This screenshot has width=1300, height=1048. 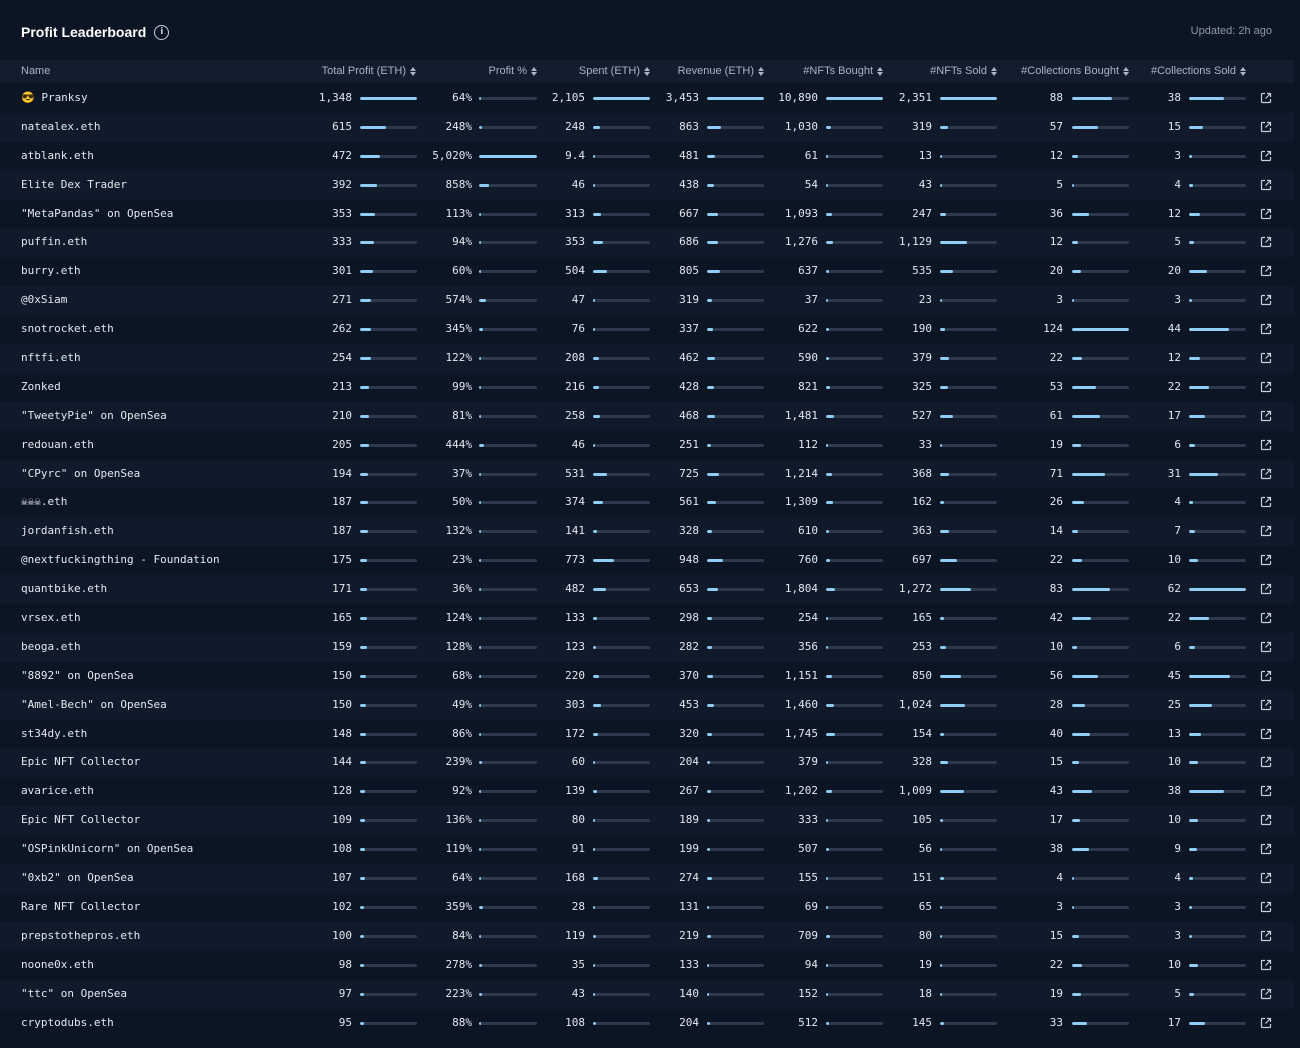 I want to click on table-row: Elite Dex Trader 392 858% 46 438 54 43 5 4, so click(x=647, y=185).